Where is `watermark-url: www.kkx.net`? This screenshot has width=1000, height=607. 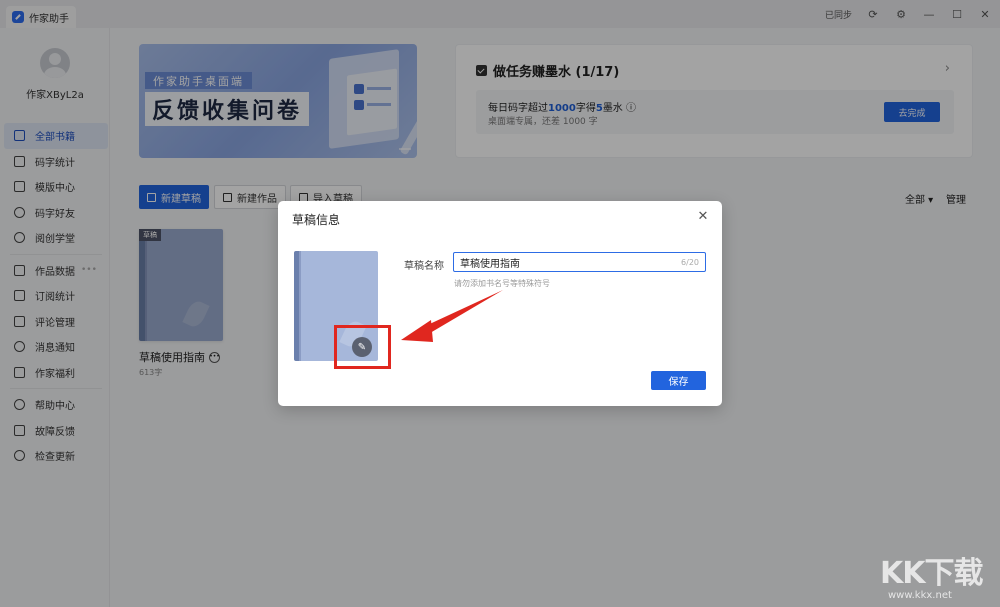
watermark-url: www.kkx.net is located at coordinates (920, 595).